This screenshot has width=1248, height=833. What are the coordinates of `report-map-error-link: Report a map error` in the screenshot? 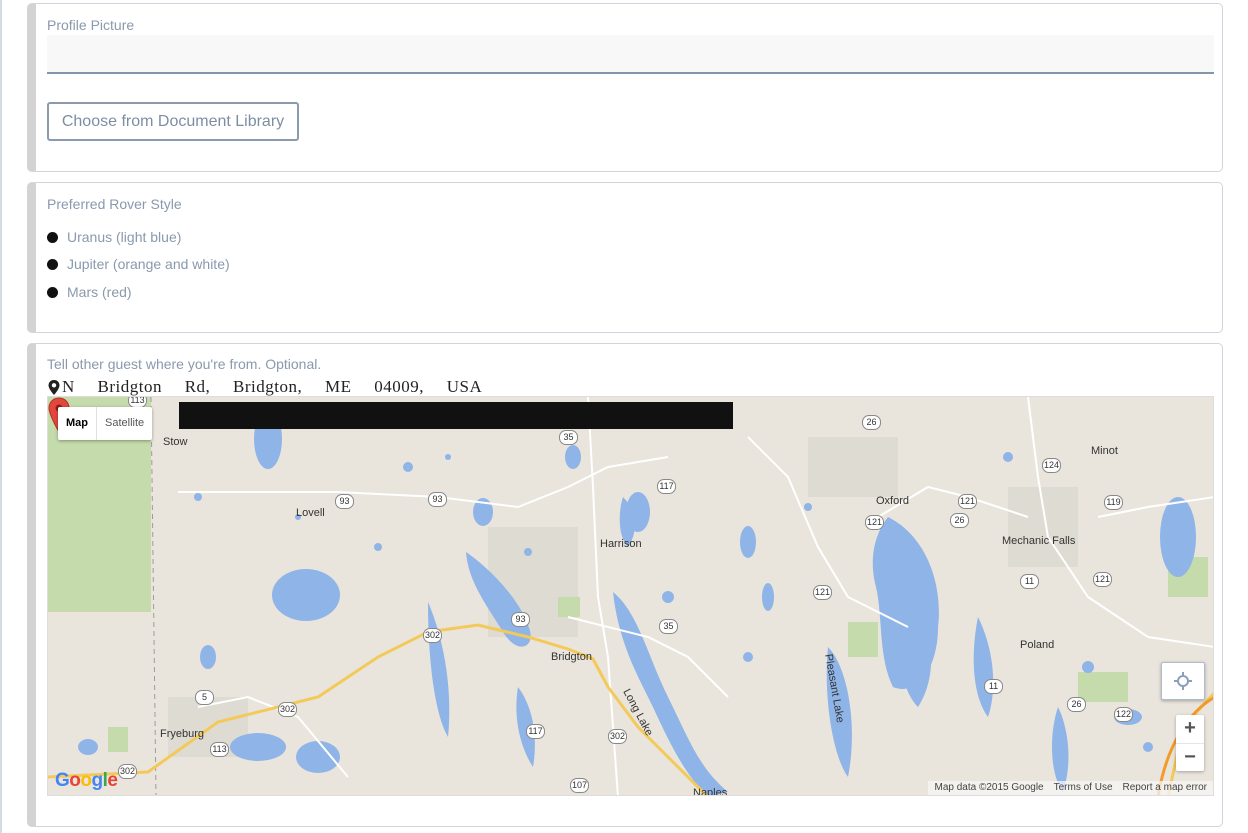 It's located at (1165, 788).